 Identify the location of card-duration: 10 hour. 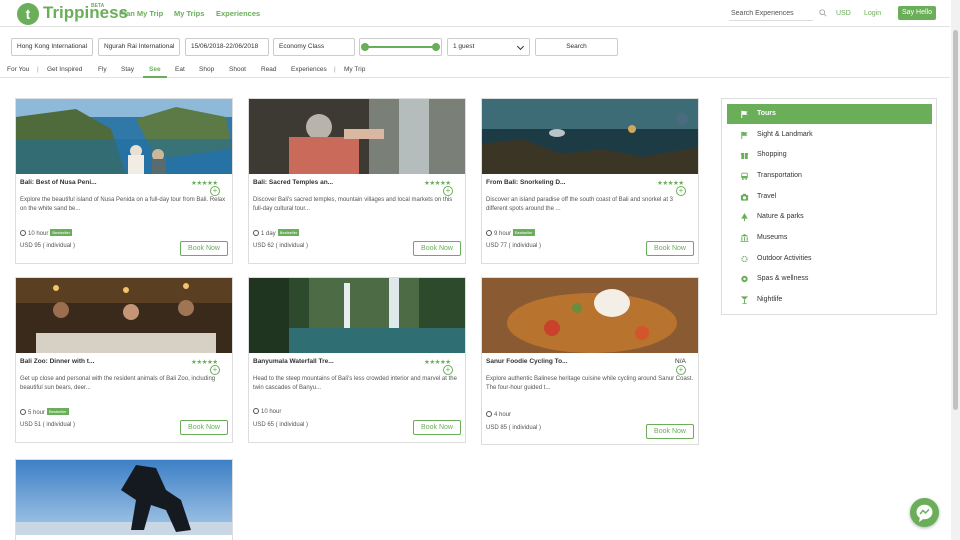
(267, 411).